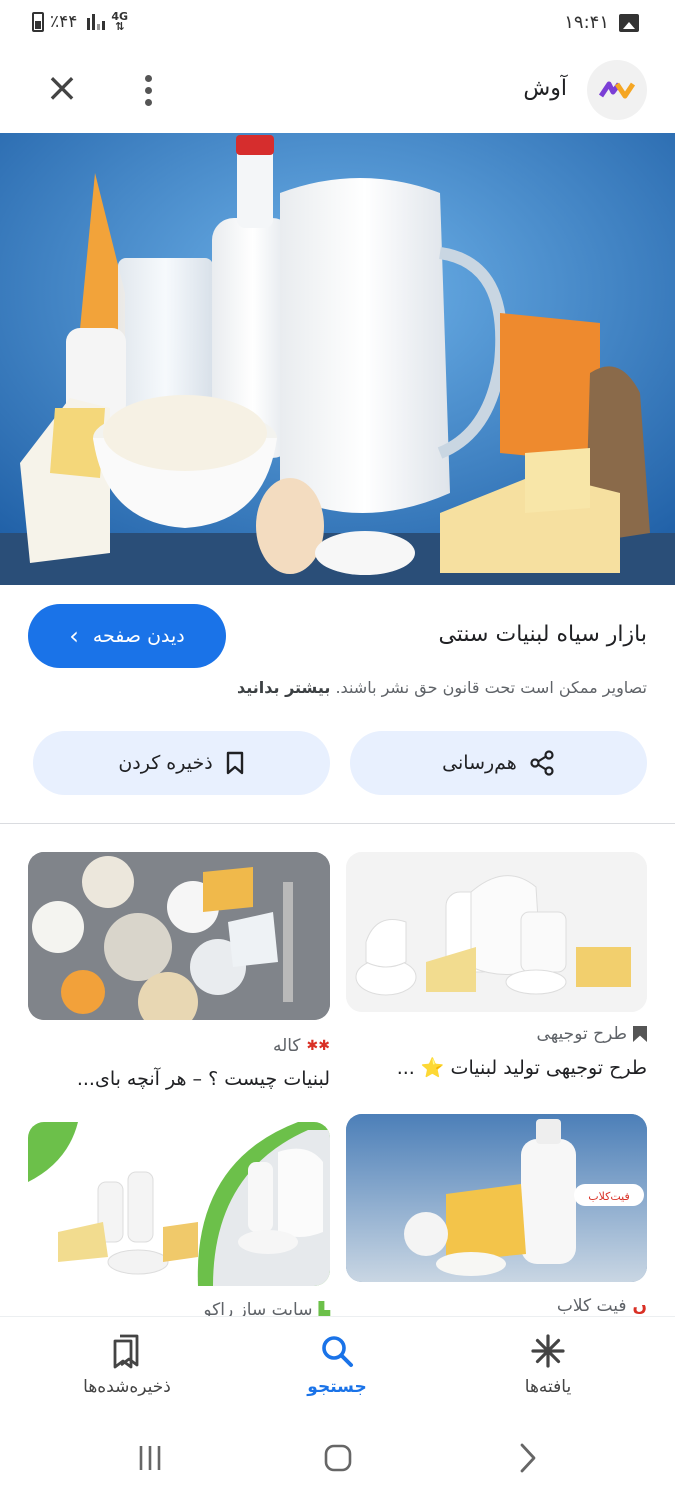 The height and width of the screenshot is (1500, 675). Describe the element at coordinates (591, 1306) in the screenshot. I see `result-source-label: فیت کلاب` at that location.